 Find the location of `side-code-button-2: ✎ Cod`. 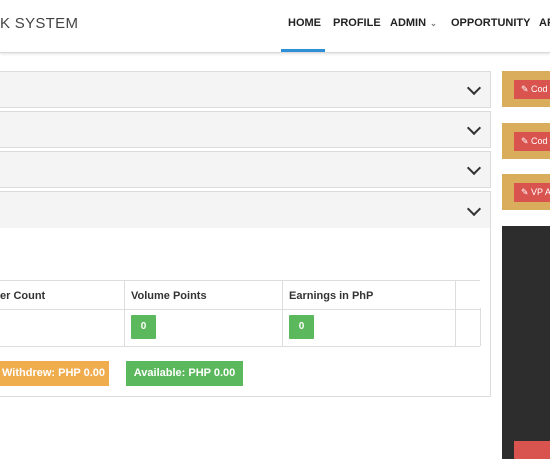

side-code-button-2: ✎ Cod is located at coordinates (532, 141).